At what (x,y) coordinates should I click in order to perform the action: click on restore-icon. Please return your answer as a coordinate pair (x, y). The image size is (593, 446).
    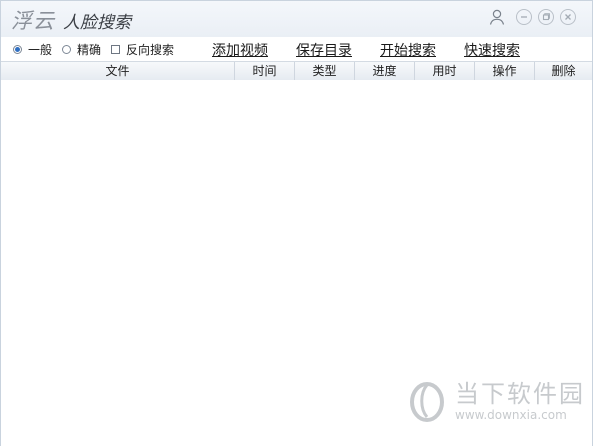
    Looking at the image, I should click on (546, 17).